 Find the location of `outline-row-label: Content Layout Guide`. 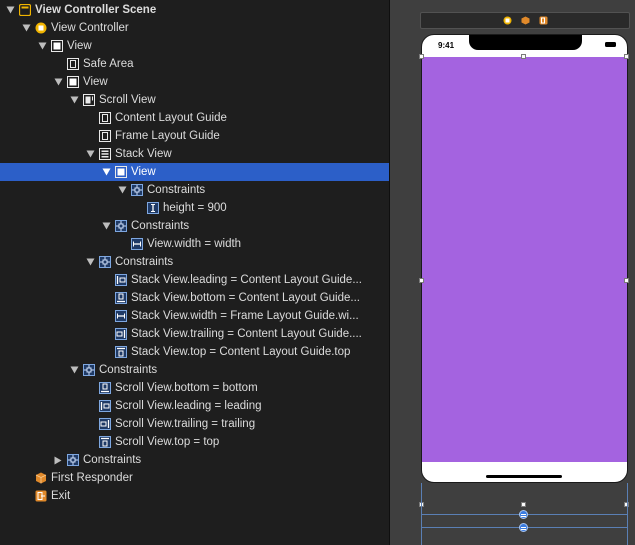

outline-row-label: Content Layout Guide is located at coordinates (171, 118).